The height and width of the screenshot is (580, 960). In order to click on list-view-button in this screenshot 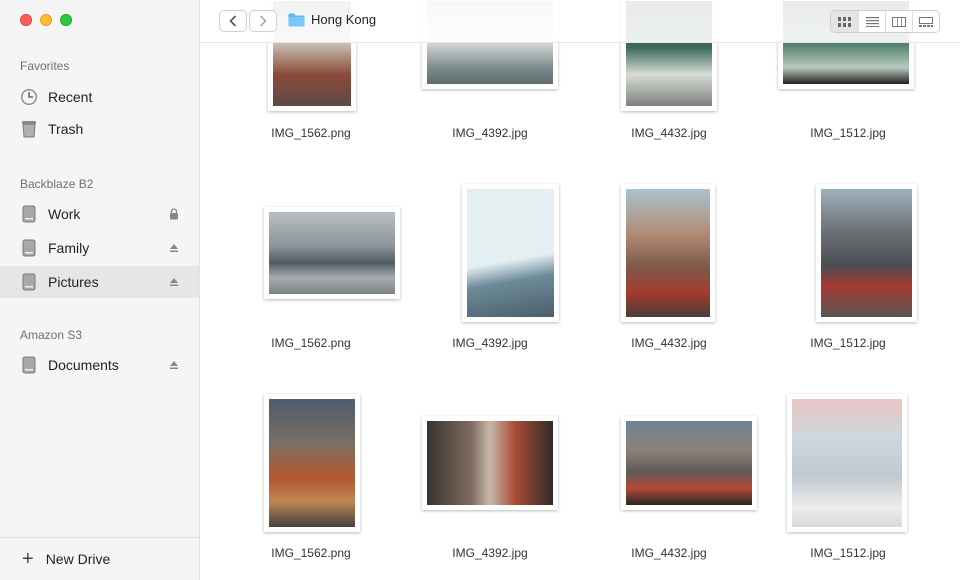, I will do `click(871, 21)`.